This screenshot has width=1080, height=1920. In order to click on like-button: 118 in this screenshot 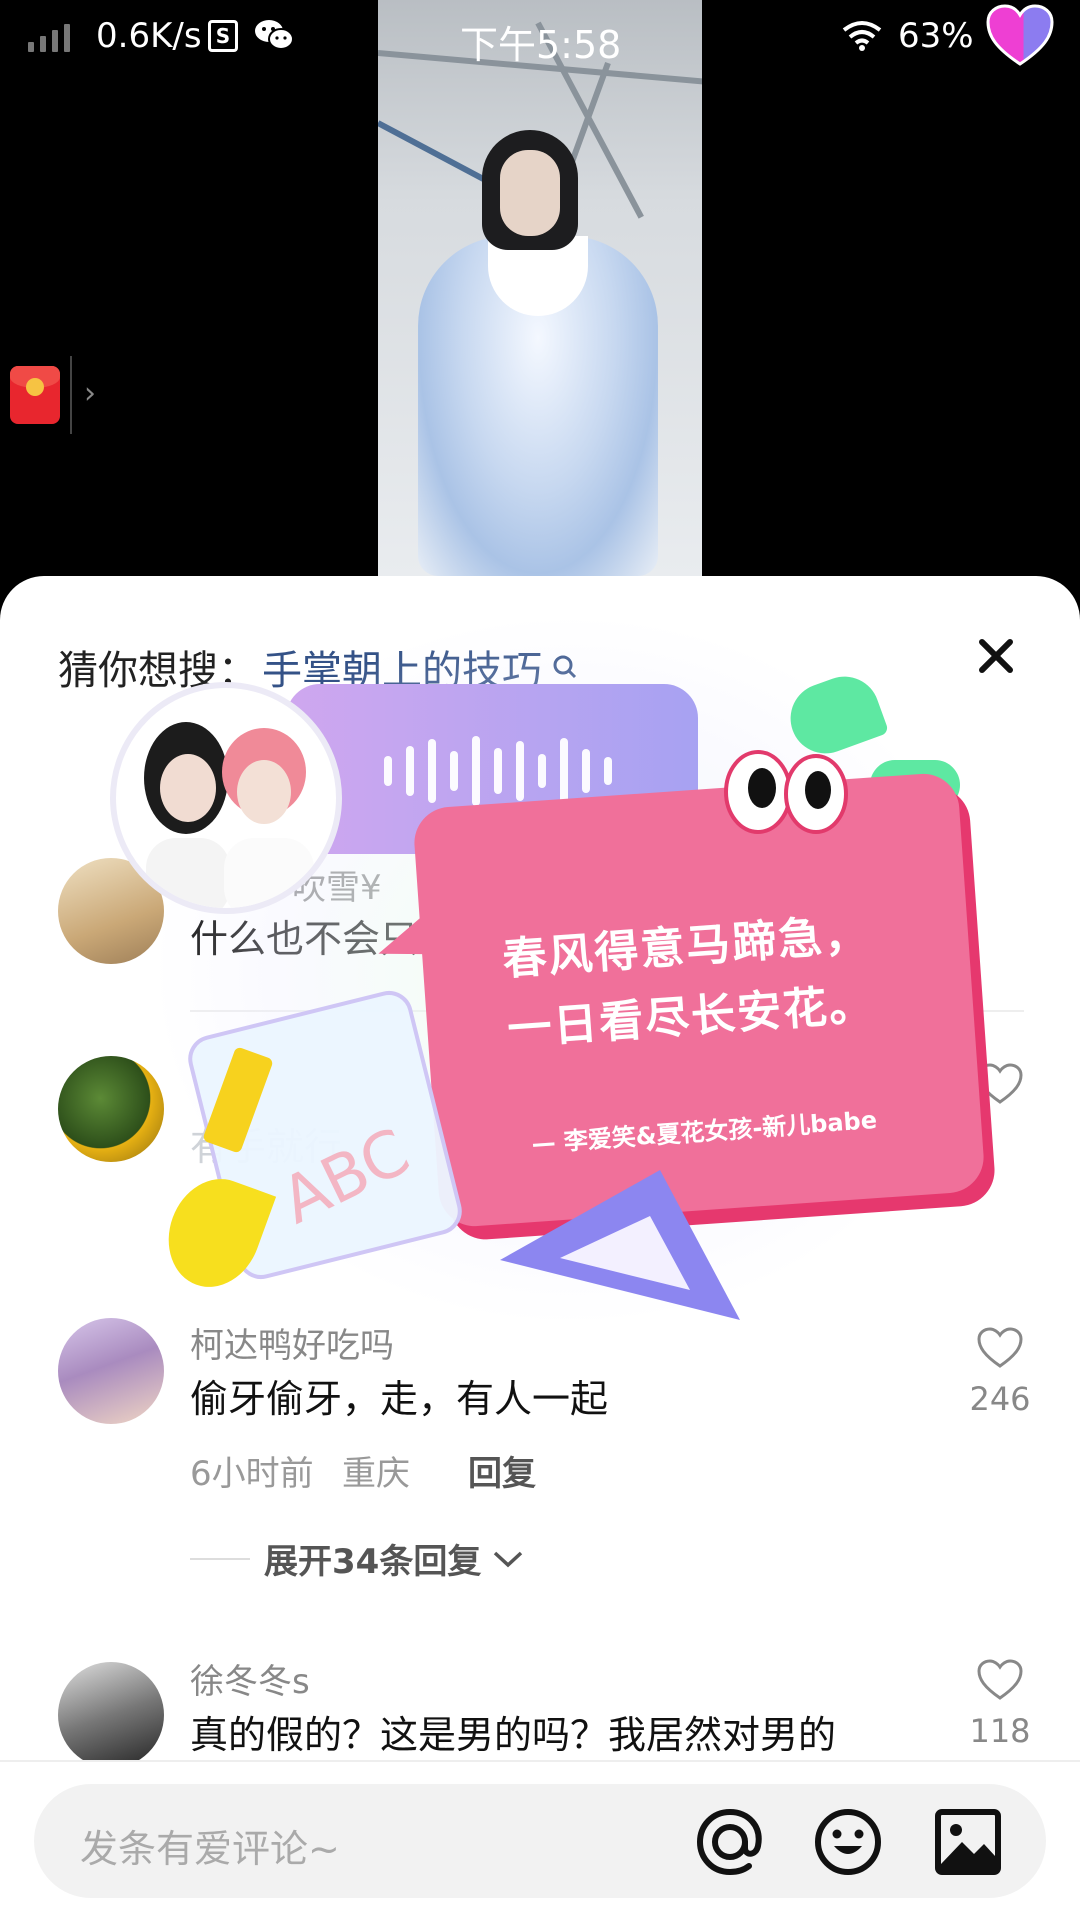, I will do `click(1000, 1704)`.